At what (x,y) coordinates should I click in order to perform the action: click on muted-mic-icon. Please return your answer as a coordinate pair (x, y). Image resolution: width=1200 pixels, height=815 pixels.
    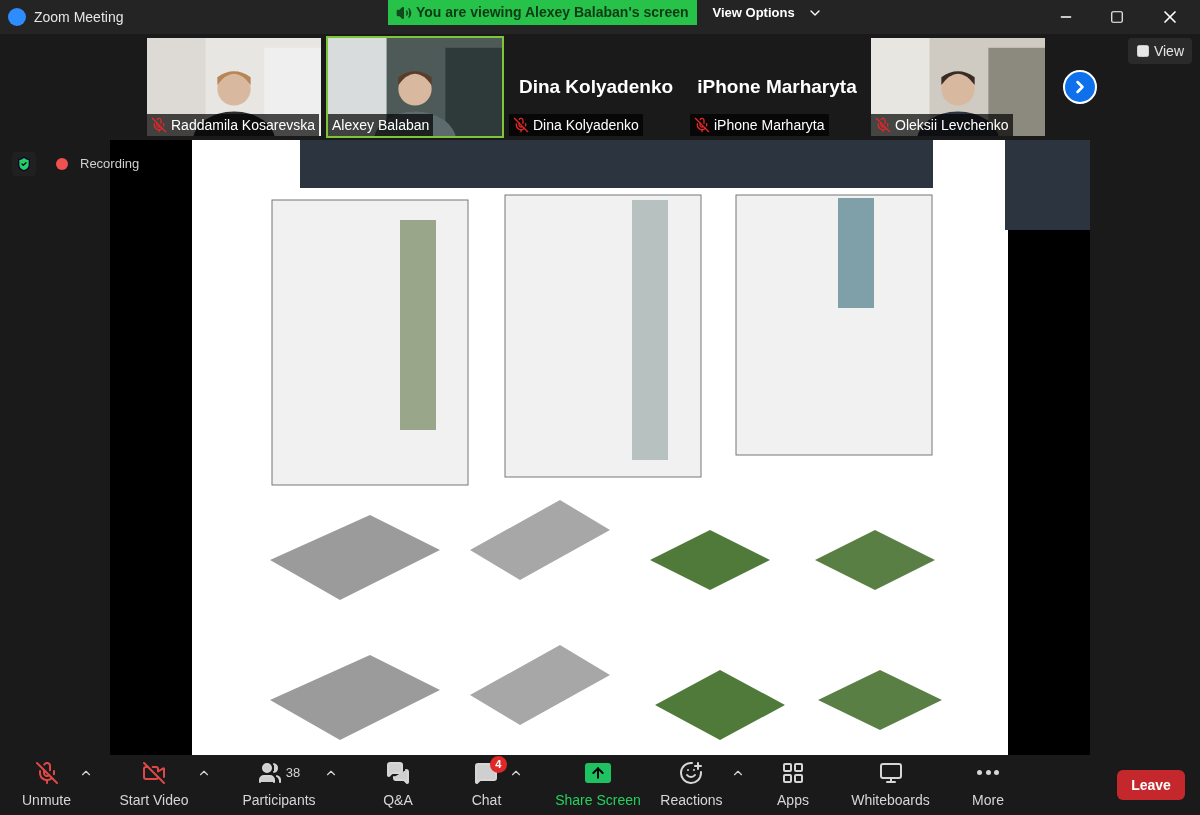
    Looking at the image, I should click on (46, 772).